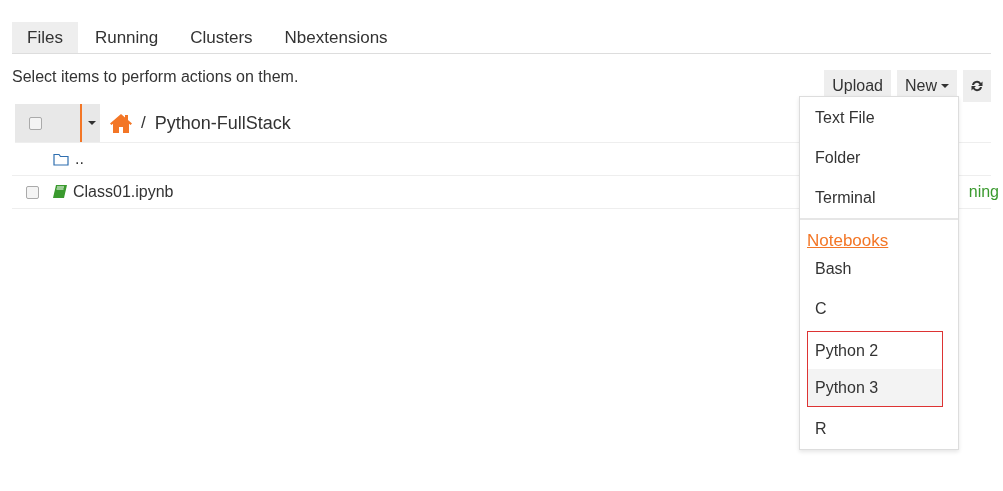 The image size is (1003, 491). I want to click on menu-item: C, so click(879, 309).